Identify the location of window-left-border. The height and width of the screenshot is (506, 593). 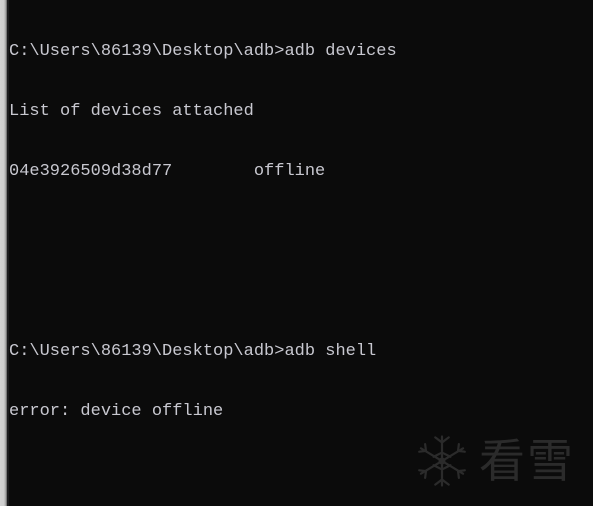
(3, 253).